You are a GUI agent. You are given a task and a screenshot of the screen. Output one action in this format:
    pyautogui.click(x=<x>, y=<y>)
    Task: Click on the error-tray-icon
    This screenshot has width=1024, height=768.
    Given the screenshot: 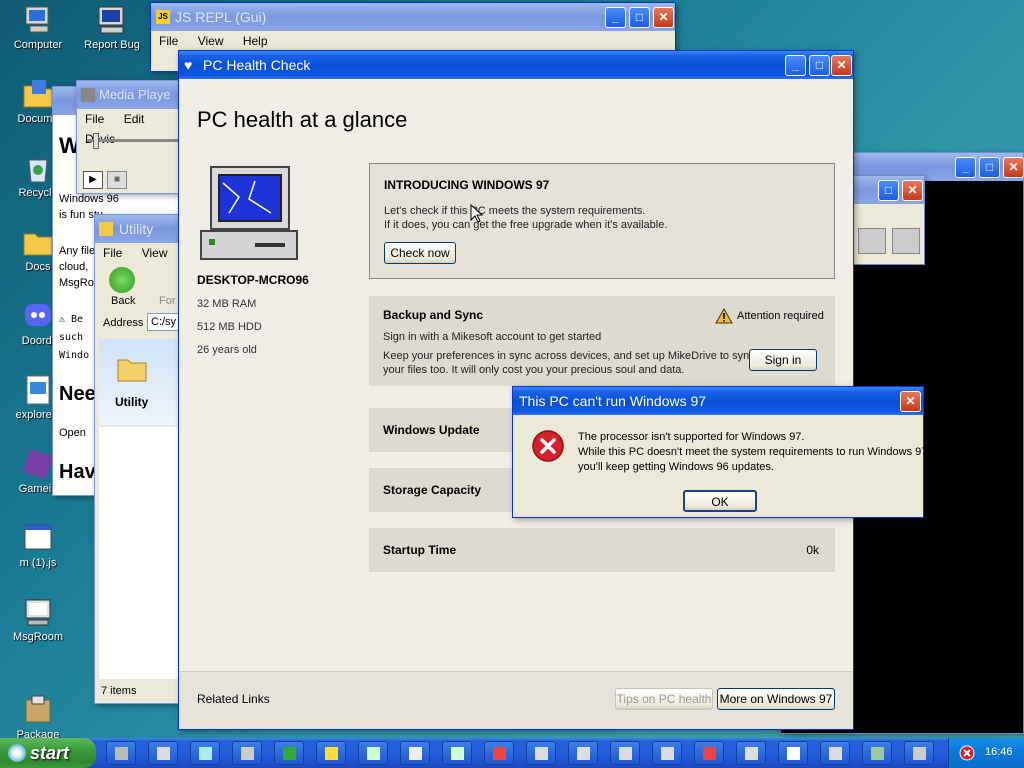 What is the action you would take?
    pyautogui.click(x=967, y=753)
    